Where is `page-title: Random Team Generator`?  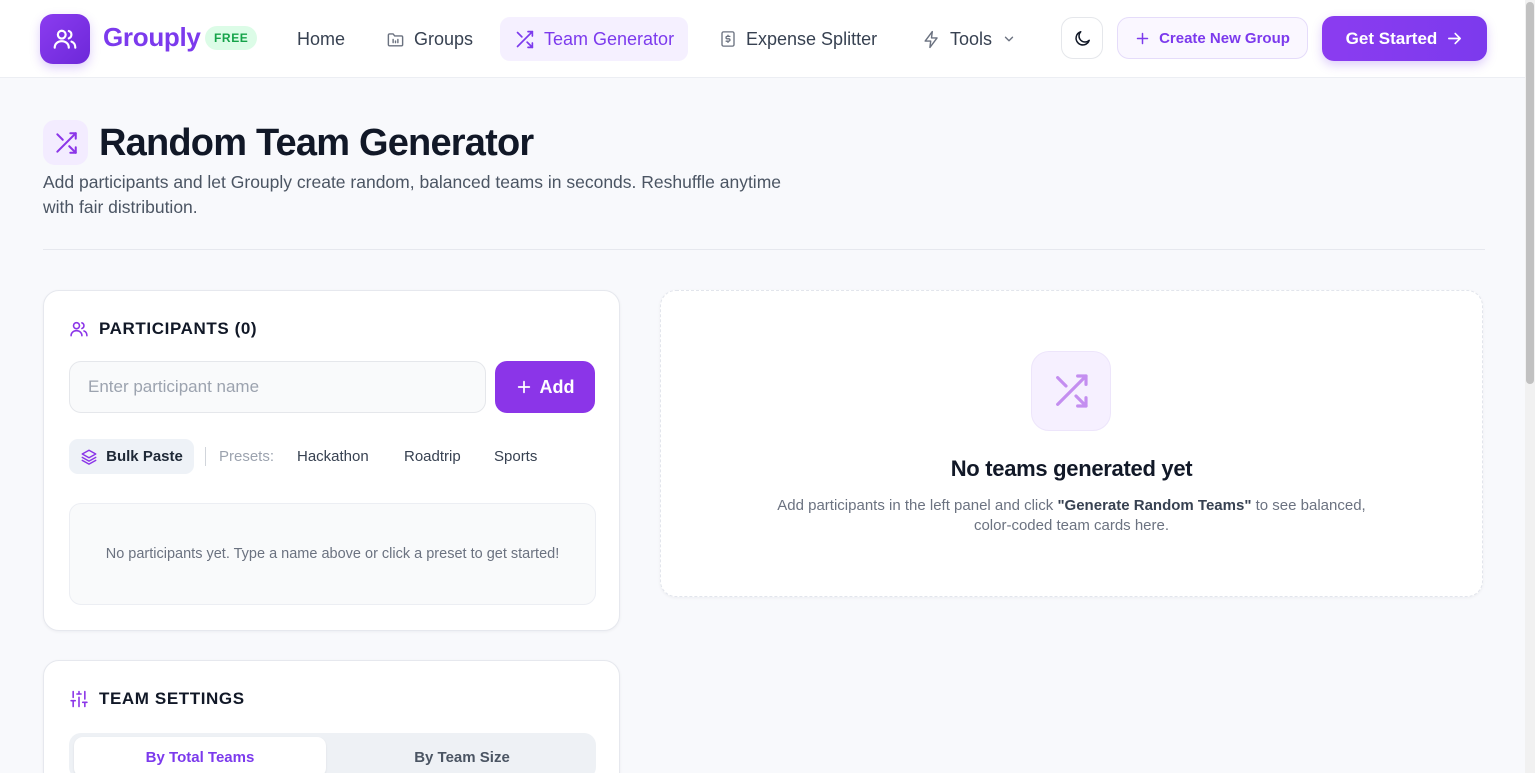 page-title: Random Team Generator is located at coordinates (316, 143).